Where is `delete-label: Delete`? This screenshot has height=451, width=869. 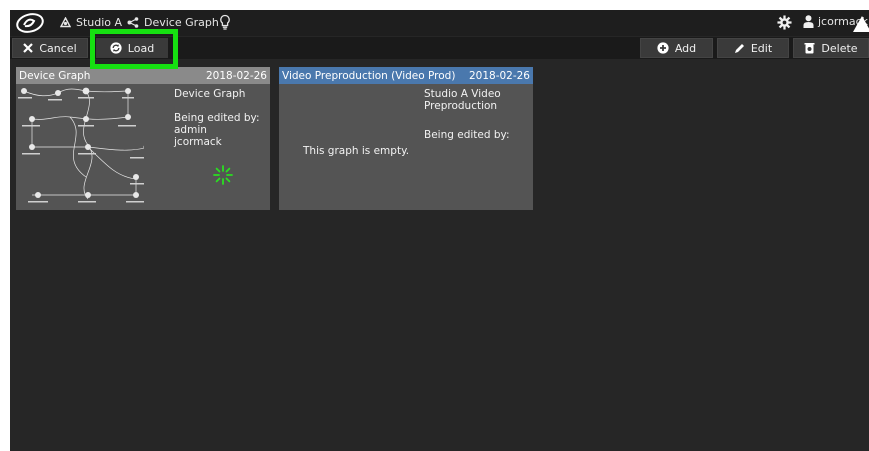 delete-label: Delete is located at coordinates (839, 48).